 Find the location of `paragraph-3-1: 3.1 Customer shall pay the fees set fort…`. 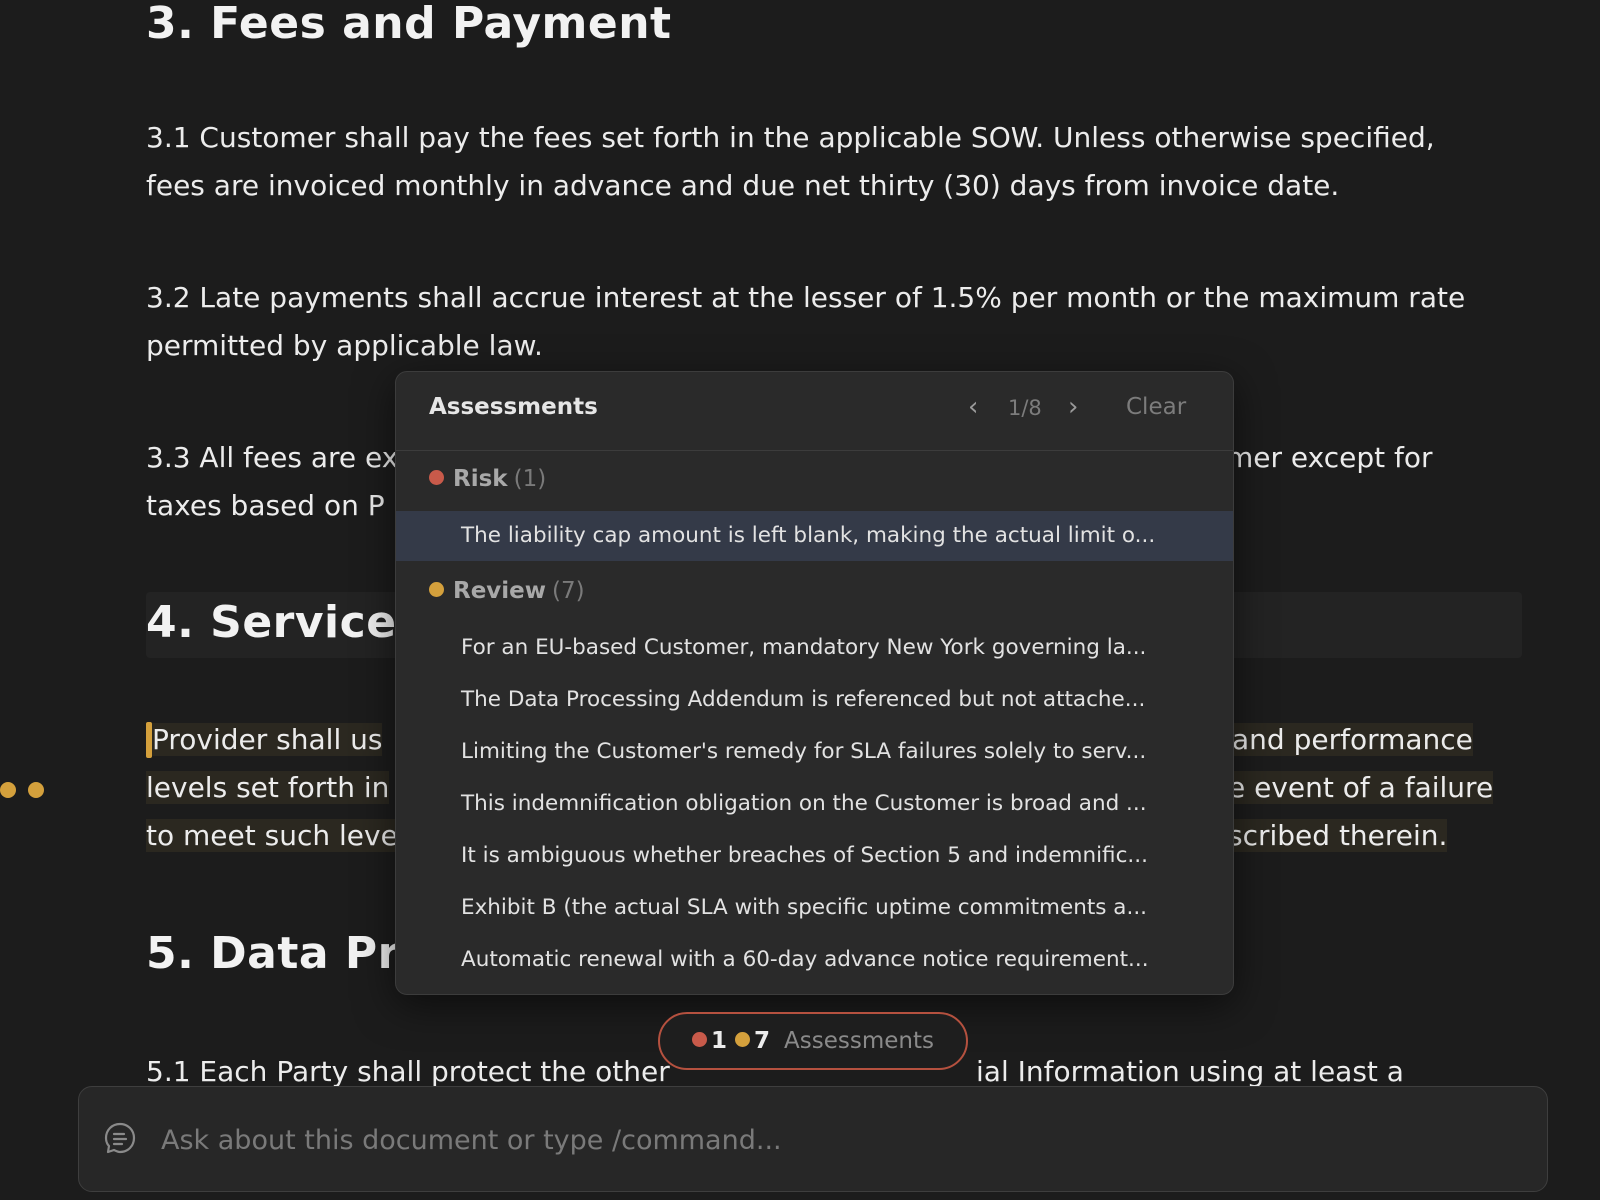

paragraph-3-1: 3.1 Customer shall pay the fees set fort… is located at coordinates (836, 162).